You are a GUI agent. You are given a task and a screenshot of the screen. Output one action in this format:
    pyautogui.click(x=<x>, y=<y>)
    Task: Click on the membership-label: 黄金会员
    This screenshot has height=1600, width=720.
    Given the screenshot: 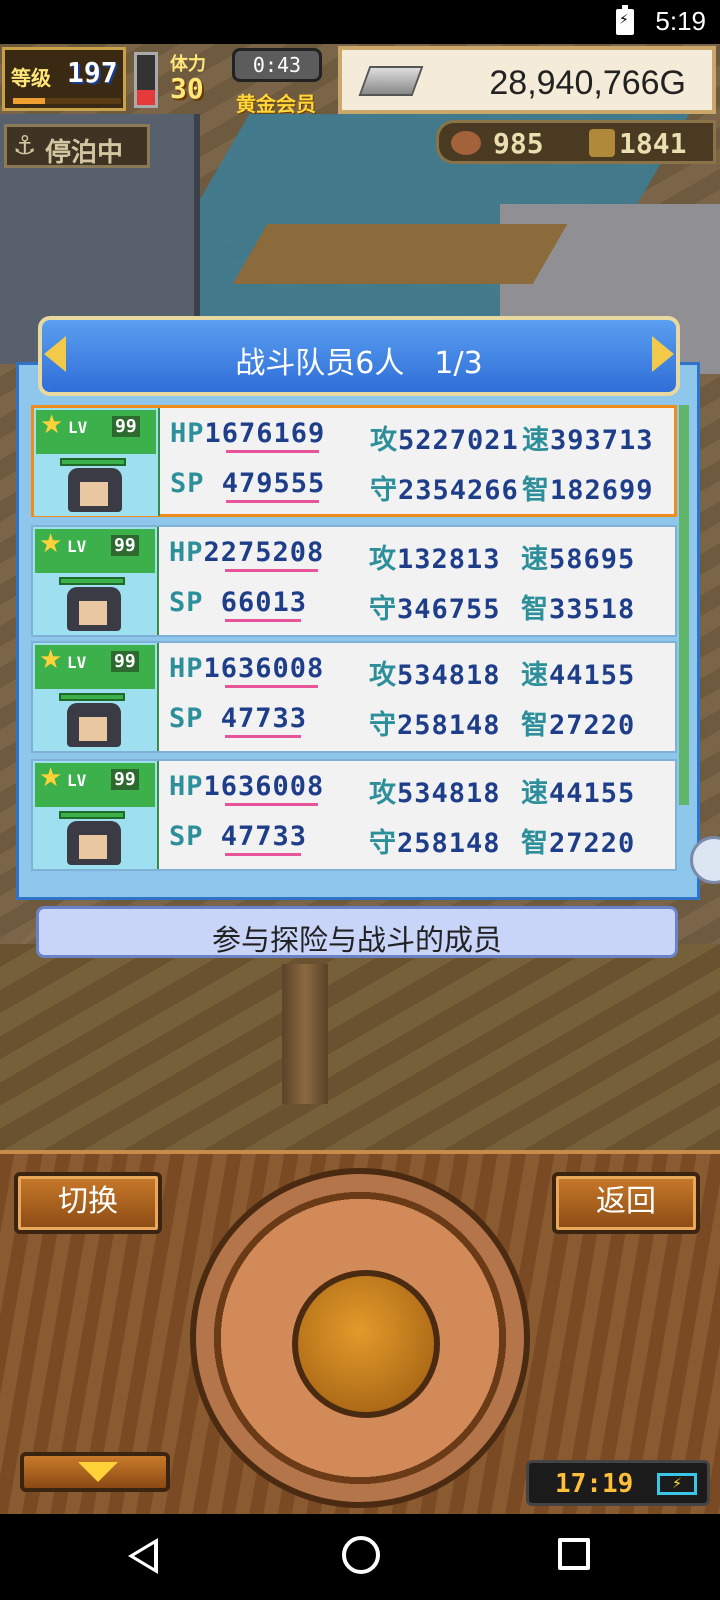 What is the action you would take?
    pyautogui.click(x=276, y=104)
    